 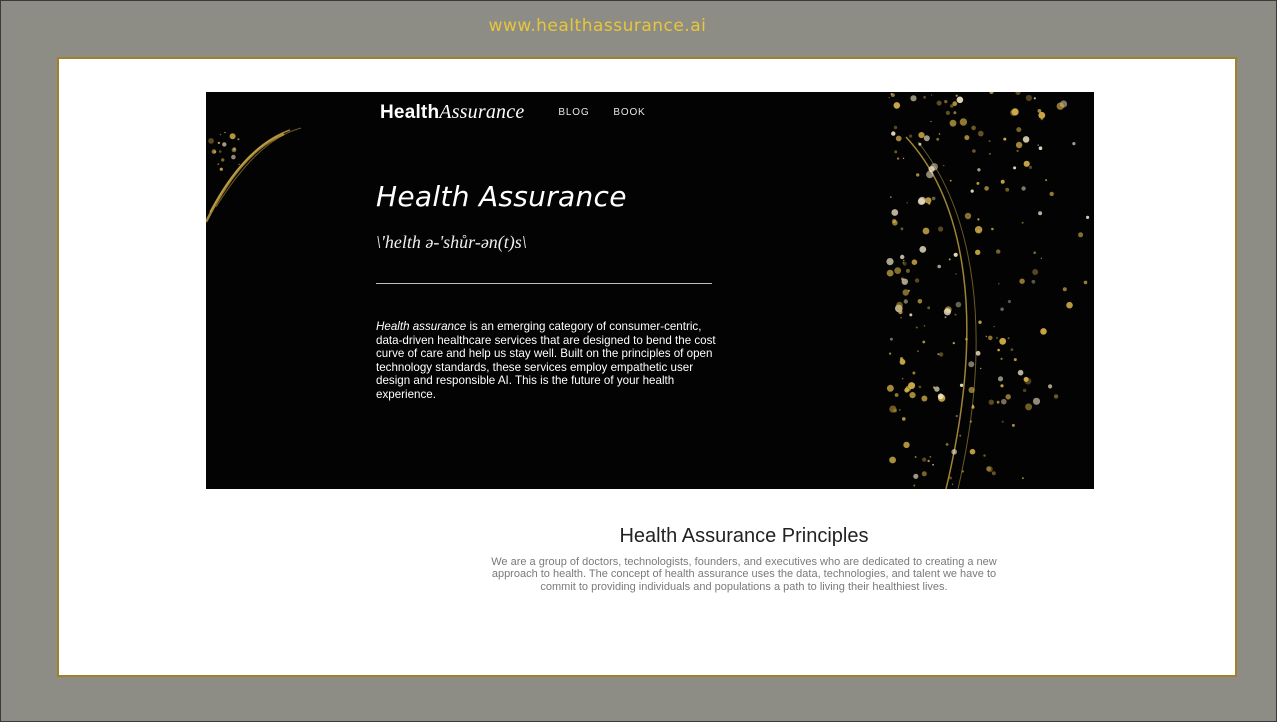 I want to click on site-logo: HealthAssurance, so click(x=452, y=112).